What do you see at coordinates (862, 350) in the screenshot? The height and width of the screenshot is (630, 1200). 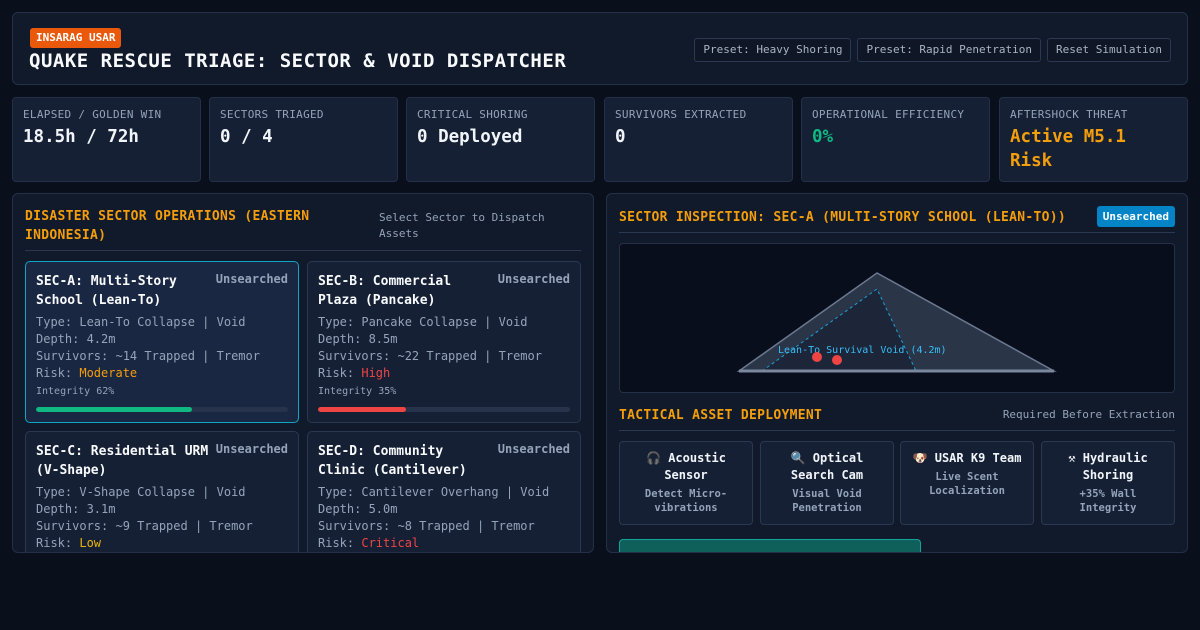 I see `void-label: Lean-To Survival Void (4.2m)` at bounding box center [862, 350].